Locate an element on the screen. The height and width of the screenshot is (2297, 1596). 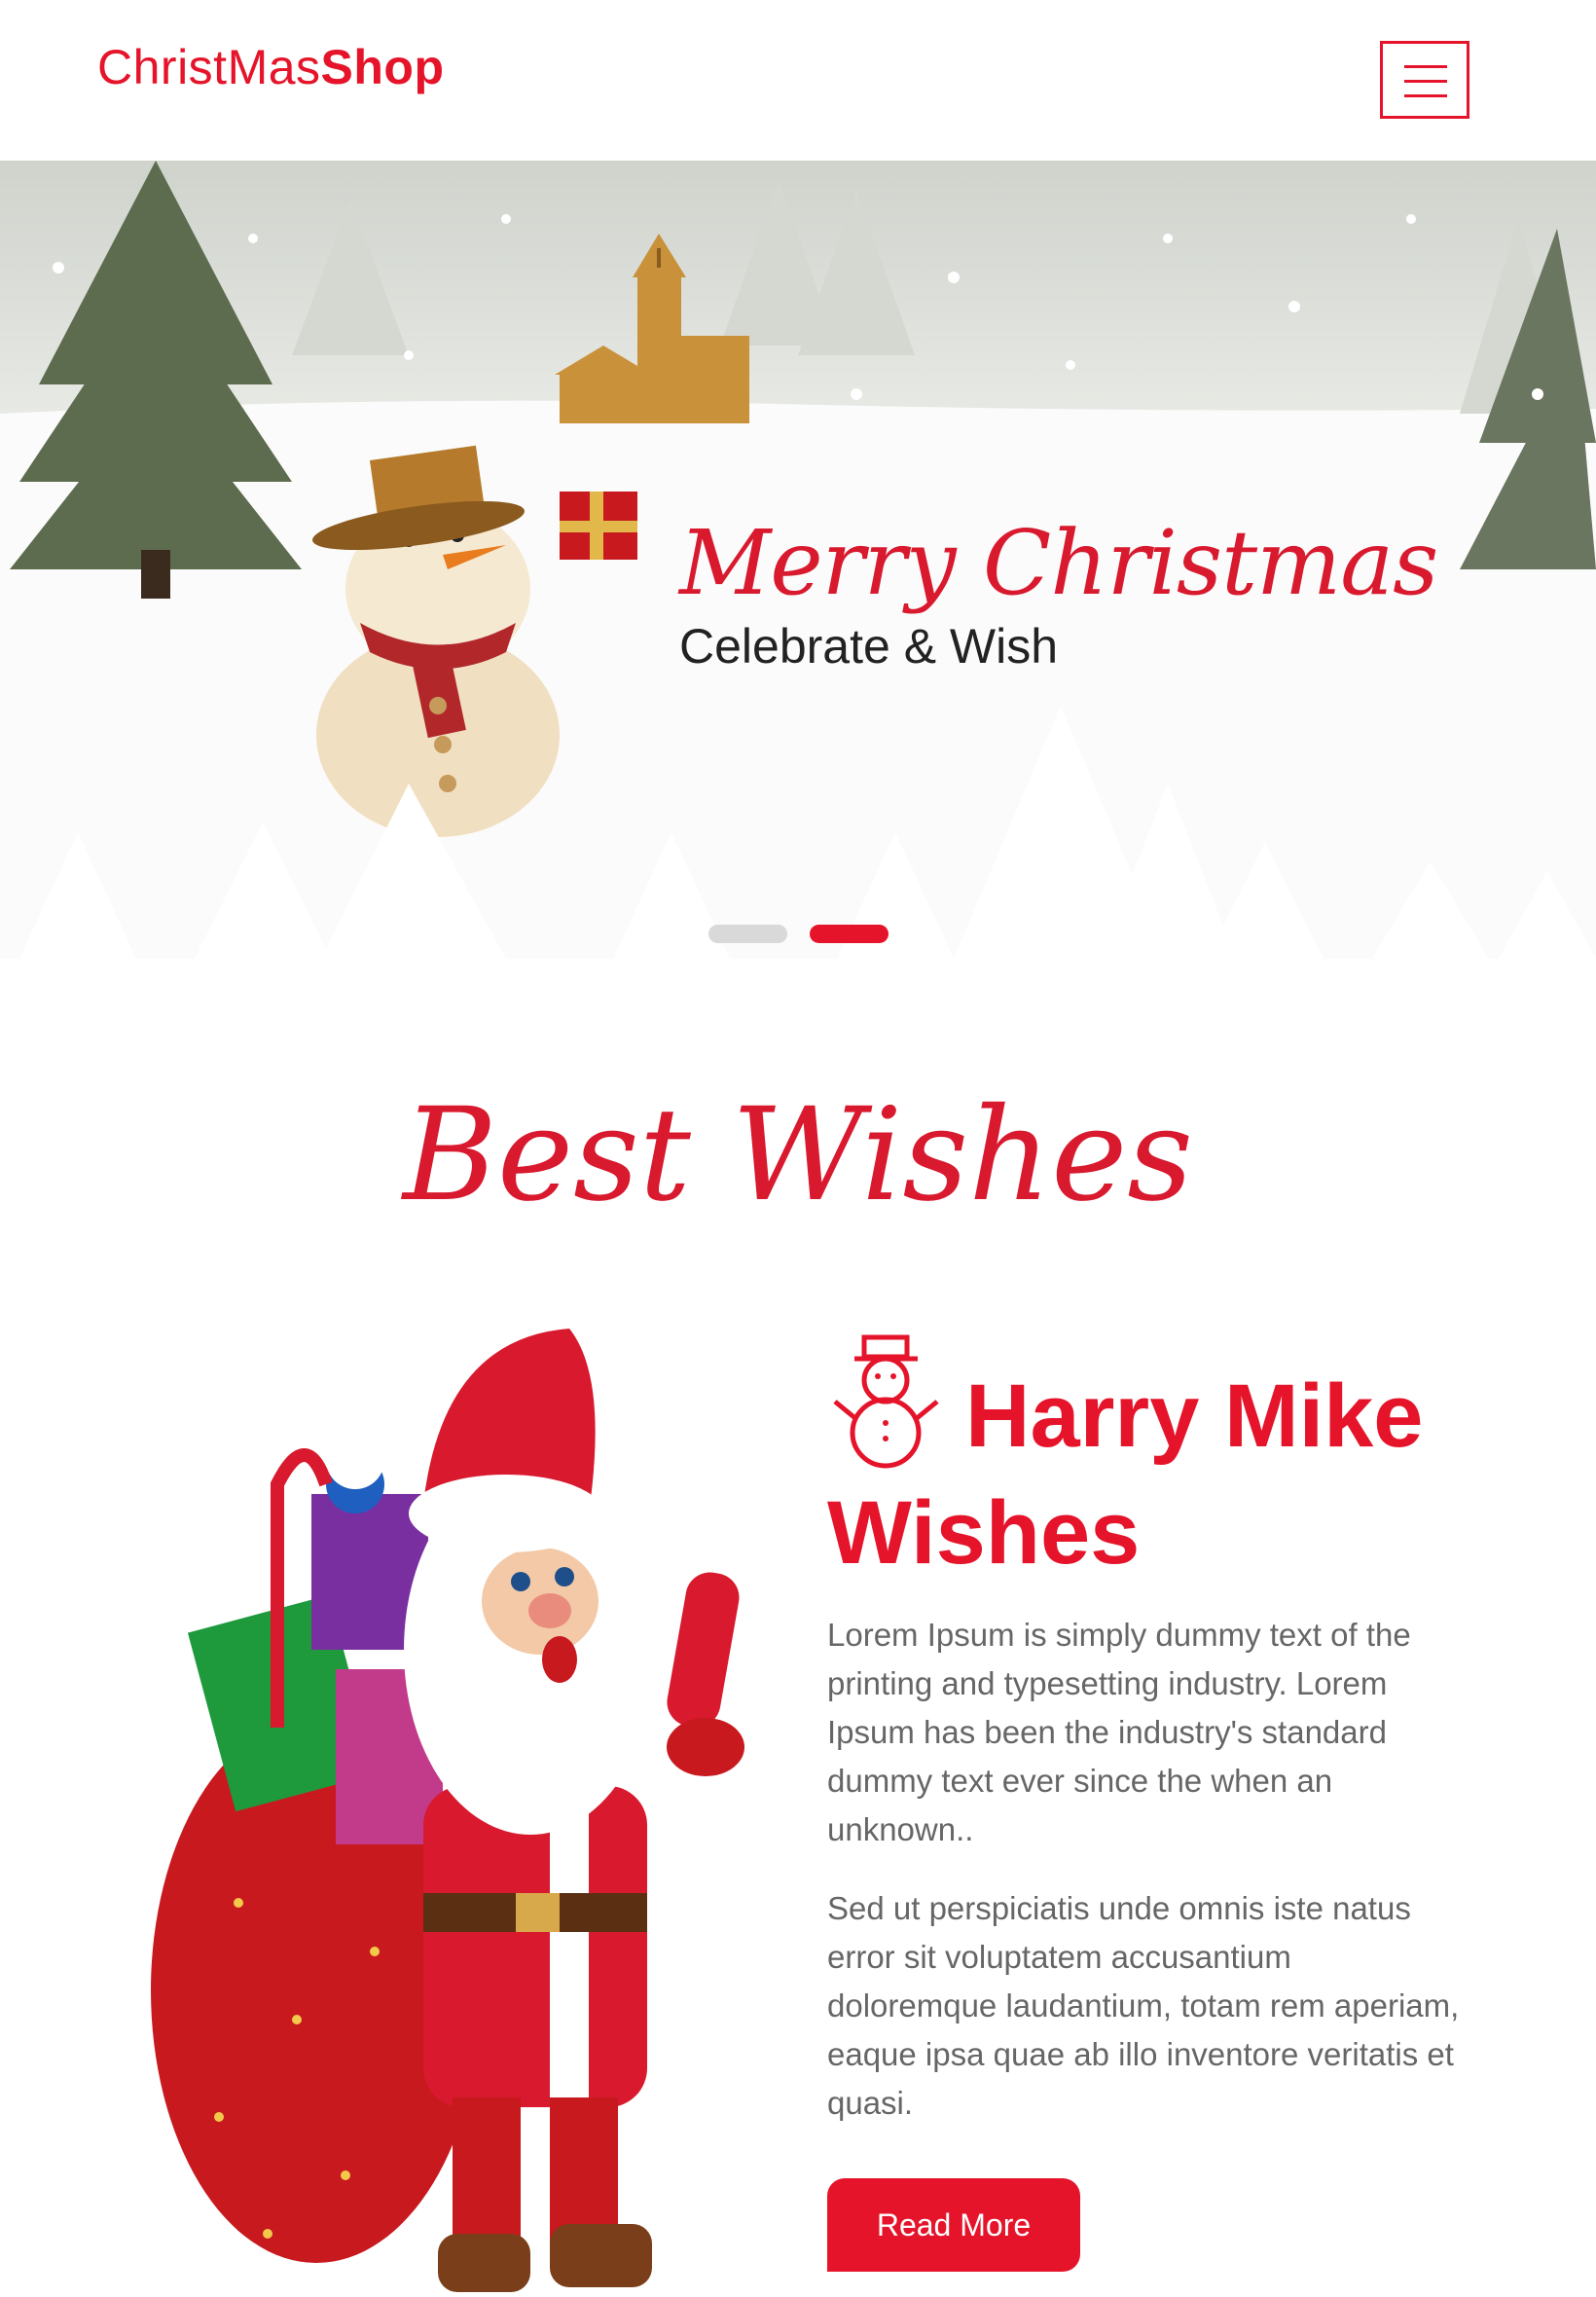
hero-title: Merry Christmas is located at coordinates (1058, 563).